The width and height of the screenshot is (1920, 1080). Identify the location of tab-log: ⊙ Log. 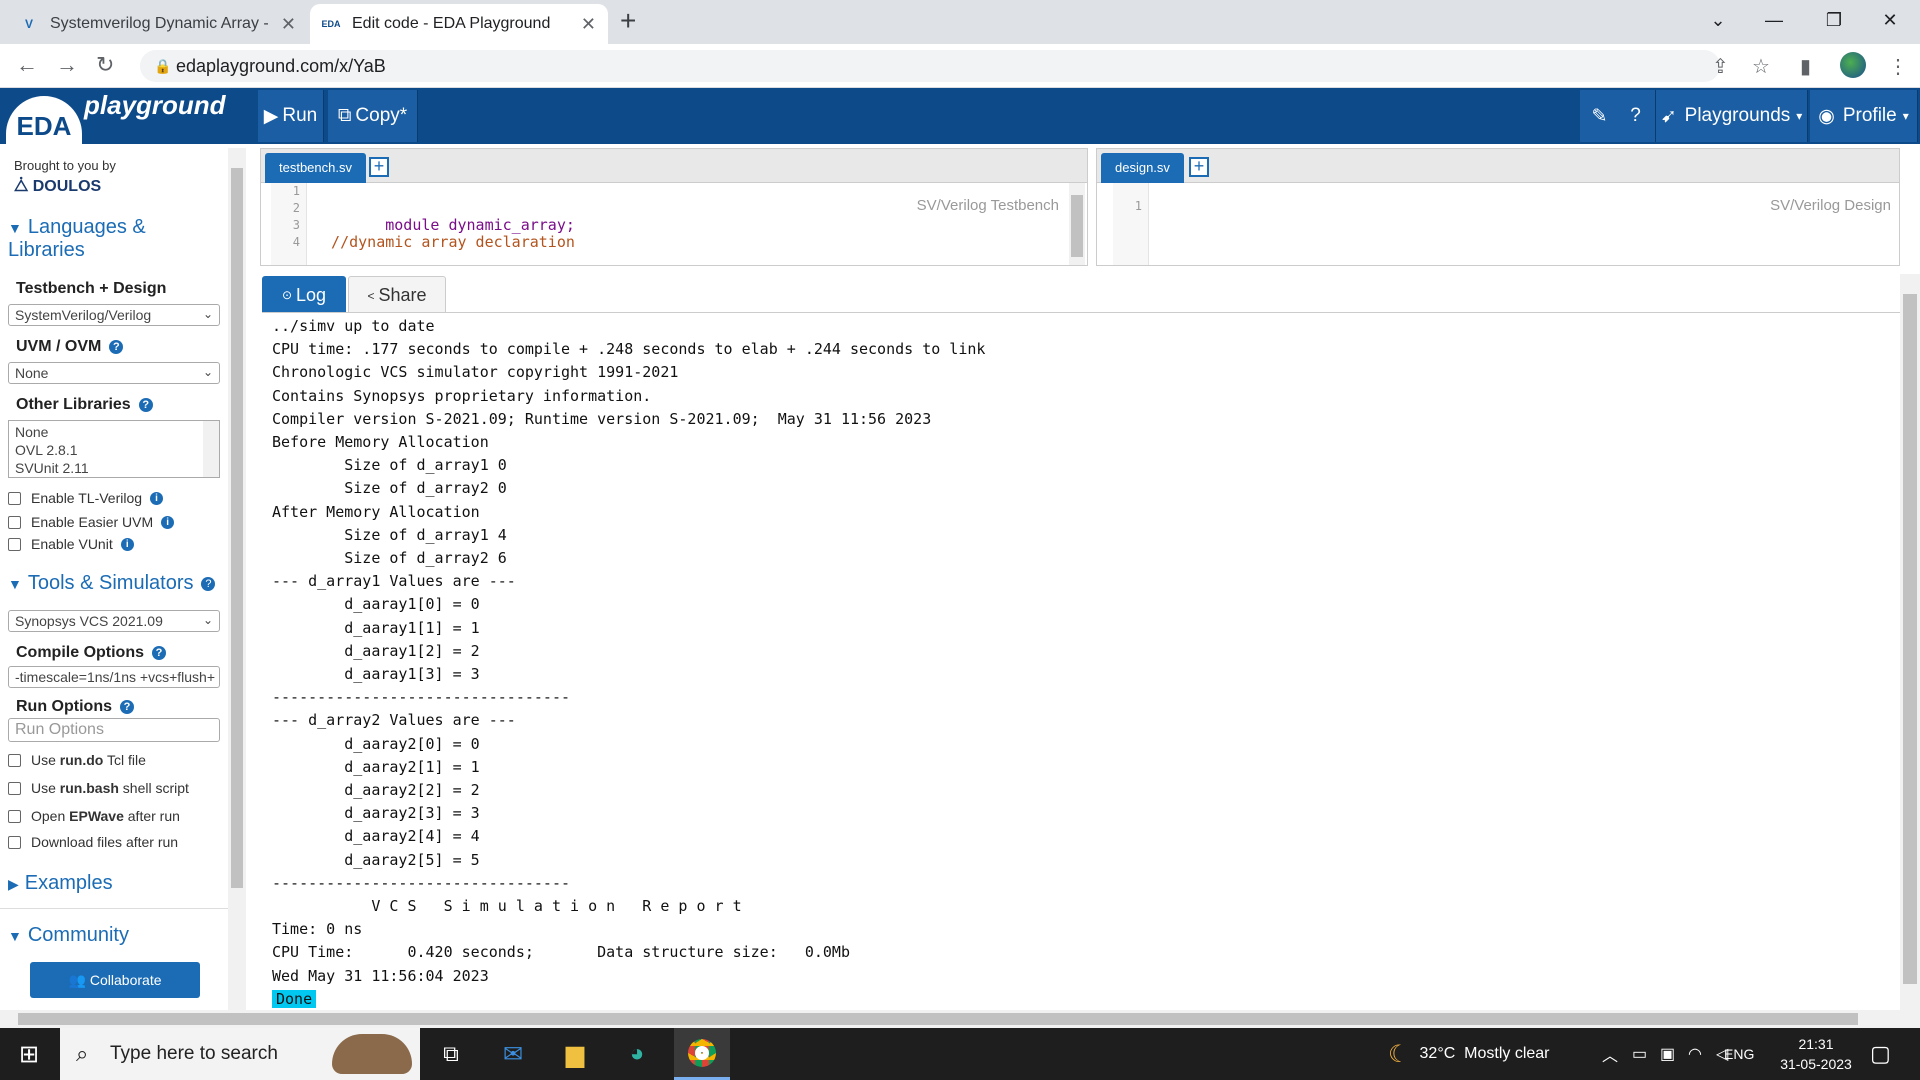
(304, 295).